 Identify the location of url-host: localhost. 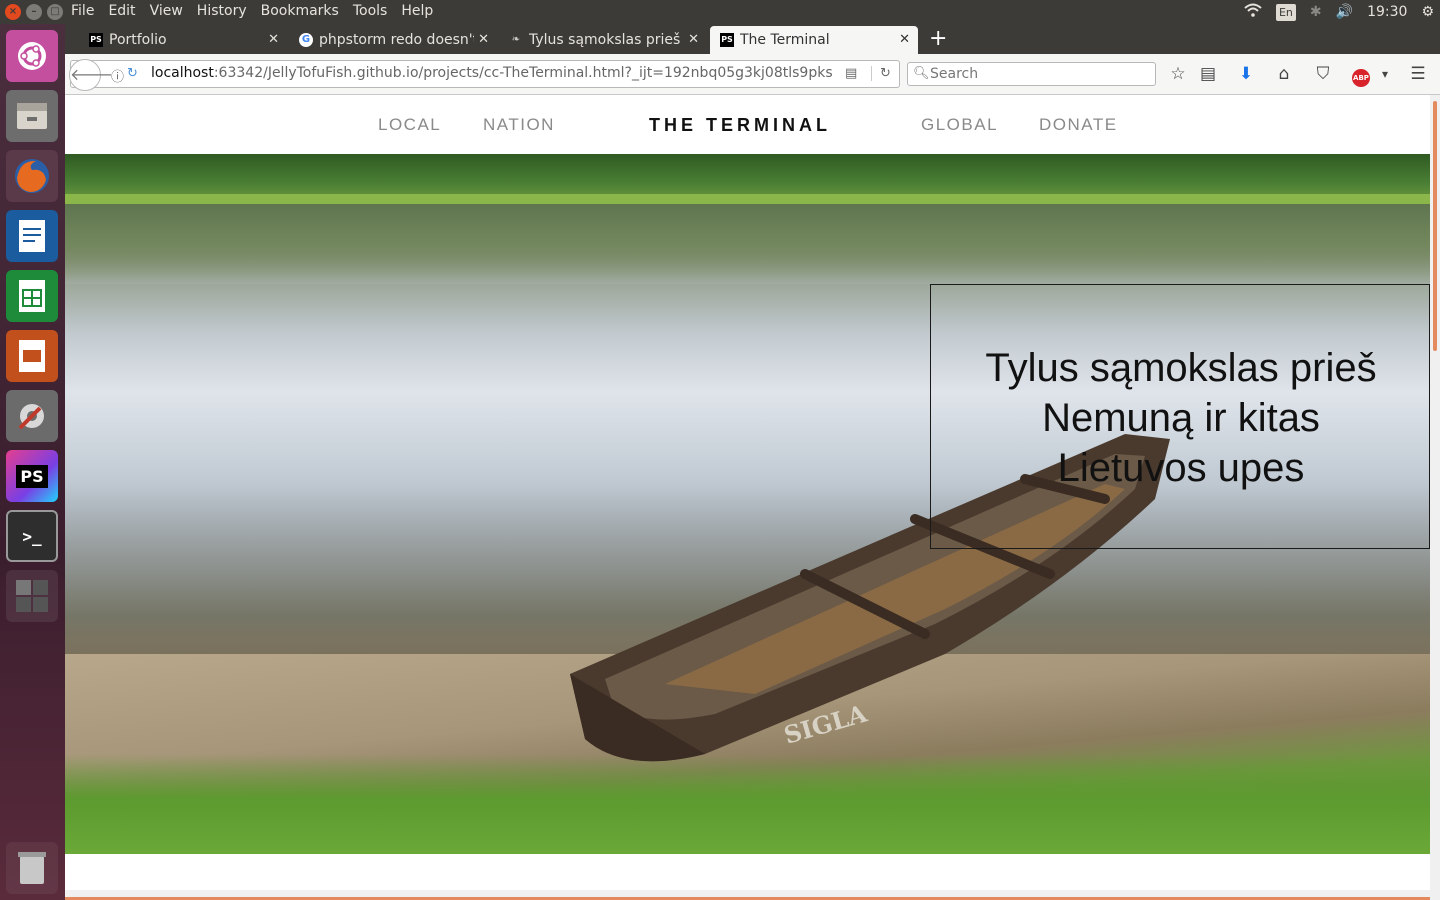
(182, 73).